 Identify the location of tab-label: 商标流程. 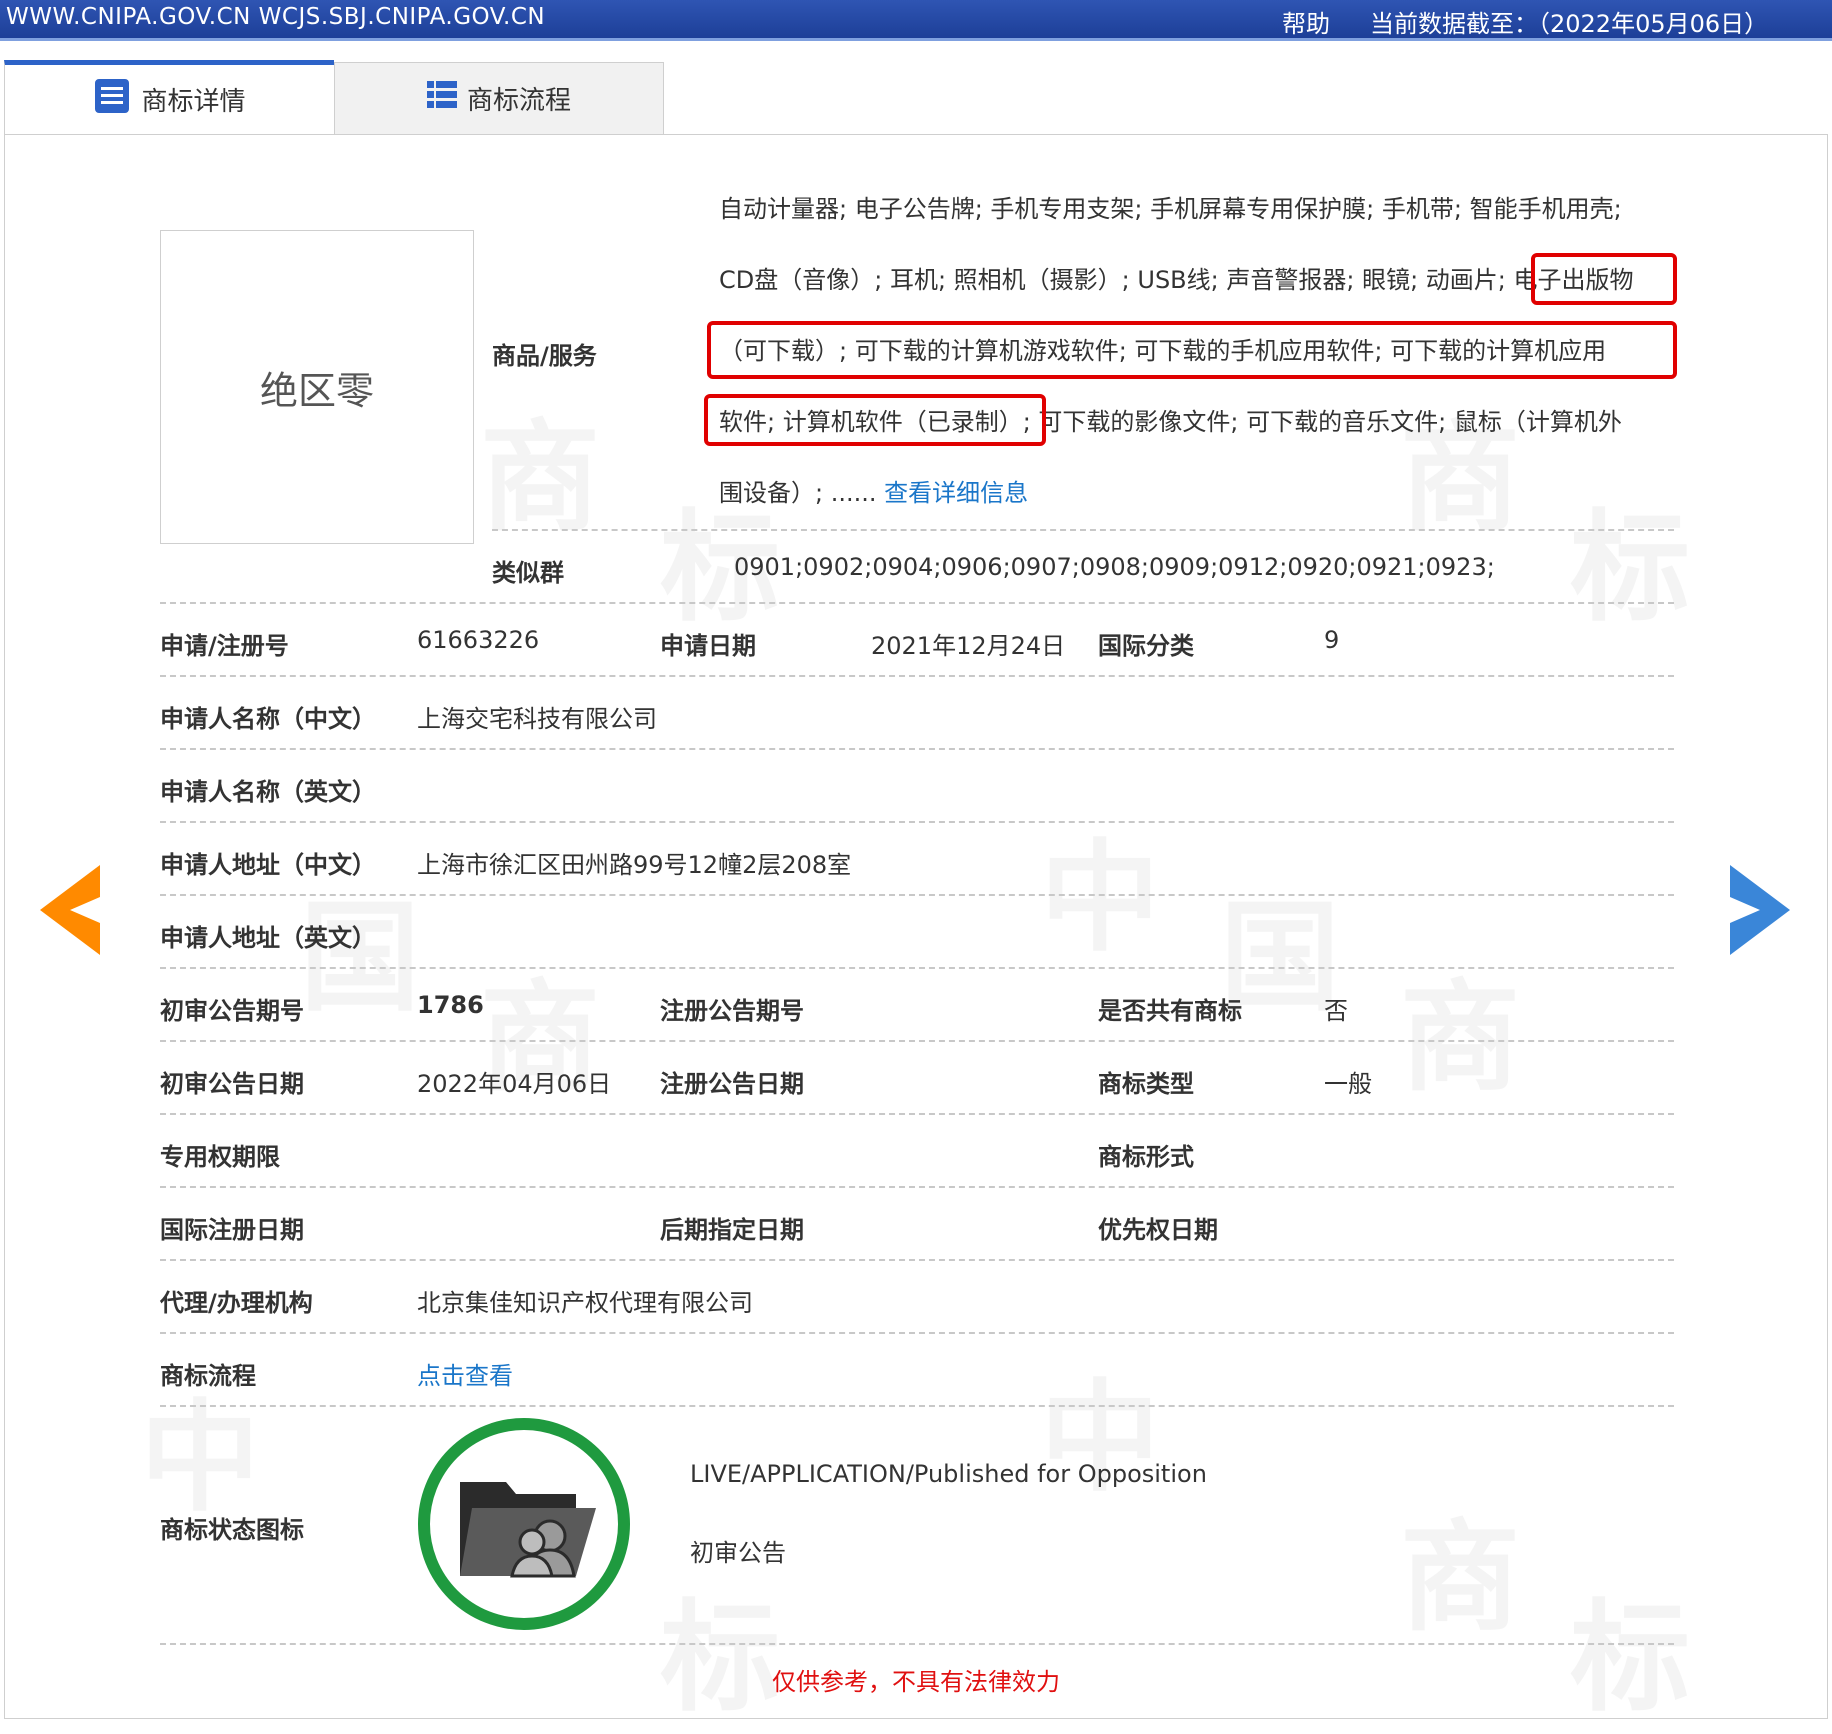
(518, 101).